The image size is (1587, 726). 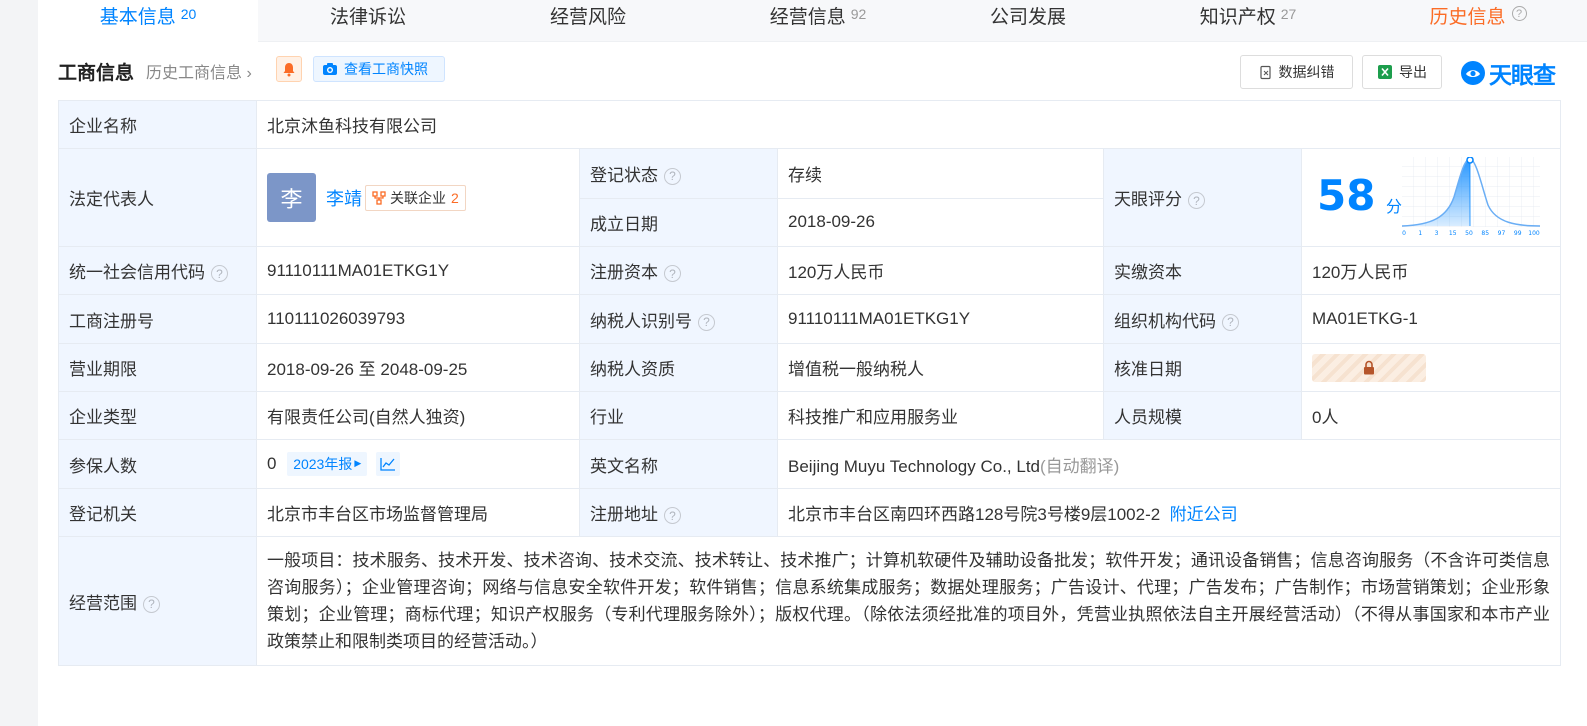 I want to click on legal-rep-name-link: 李靖, so click(x=344, y=198).